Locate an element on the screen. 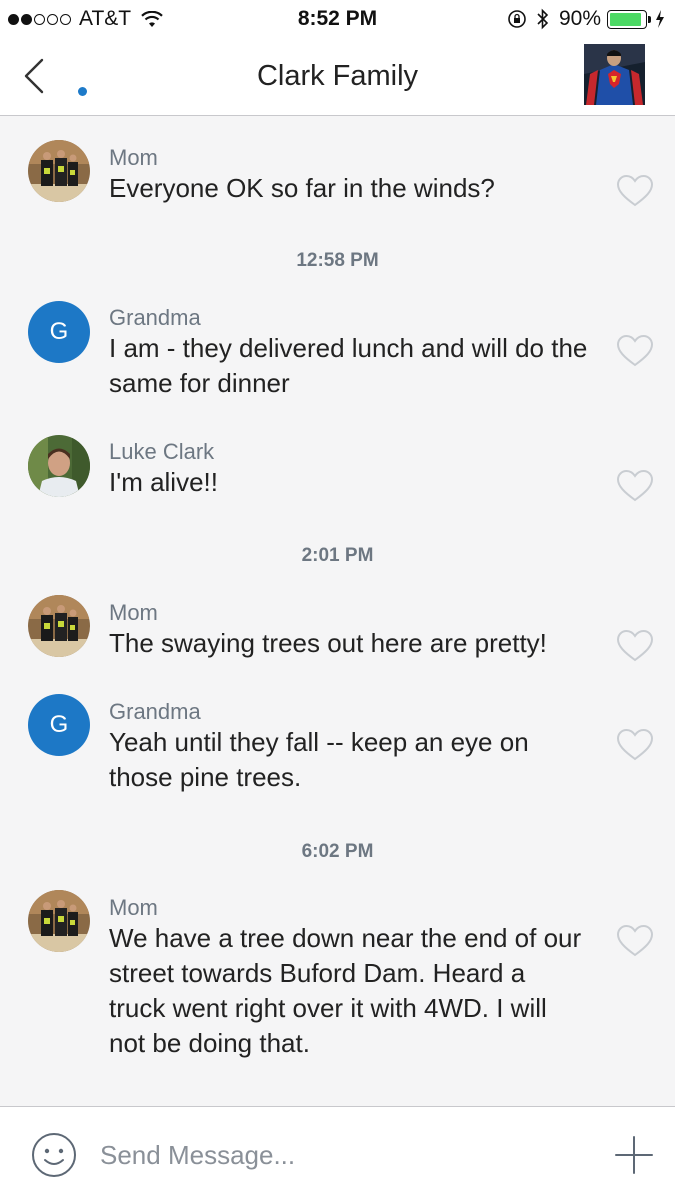 The height and width of the screenshot is (1200, 675). conversation-header: Clark Family is located at coordinates (337, 77).